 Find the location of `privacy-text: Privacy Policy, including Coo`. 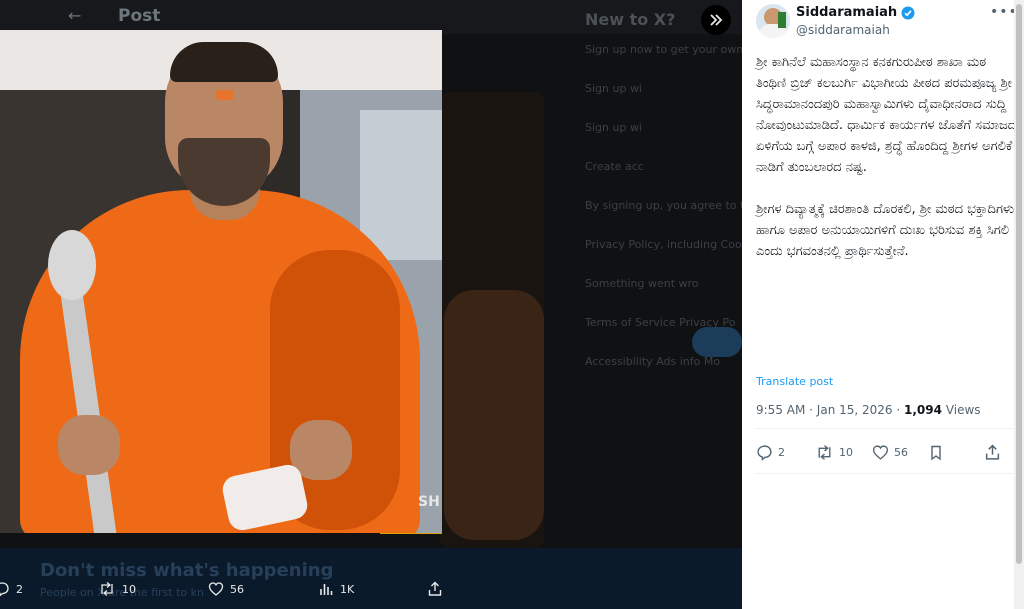

privacy-text: Privacy Policy, including Coo is located at coordinates (663, 244).